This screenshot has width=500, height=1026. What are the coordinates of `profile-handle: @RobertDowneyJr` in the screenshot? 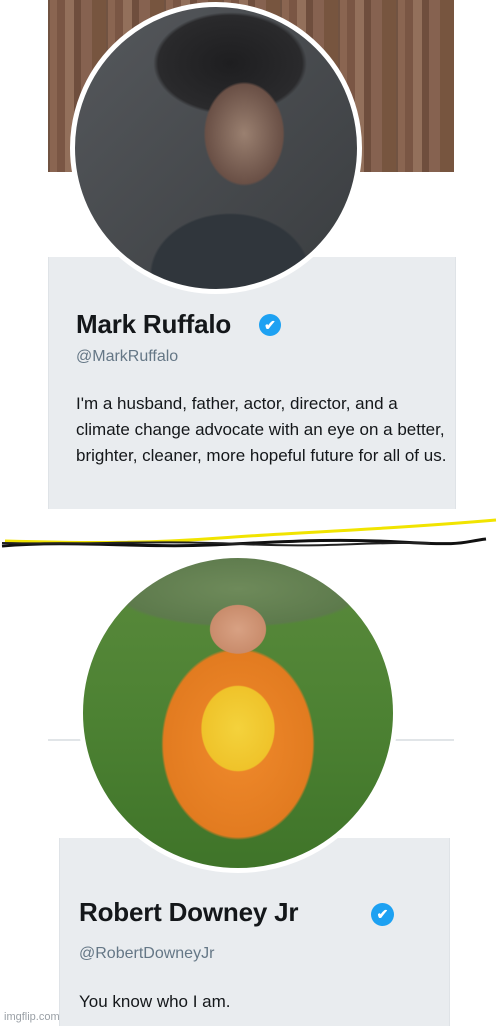 It's located at (146, 954).